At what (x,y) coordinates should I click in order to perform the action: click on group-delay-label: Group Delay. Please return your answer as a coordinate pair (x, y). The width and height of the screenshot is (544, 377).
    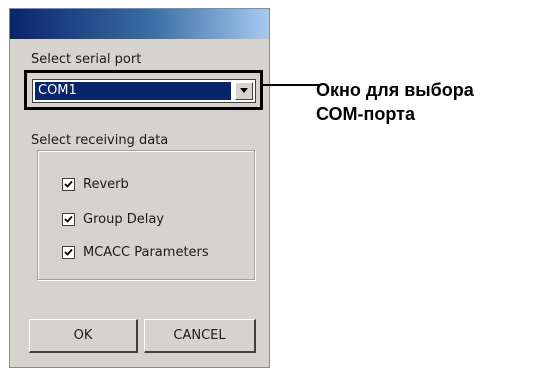
    Looking at the image, I should click on (123, 219).